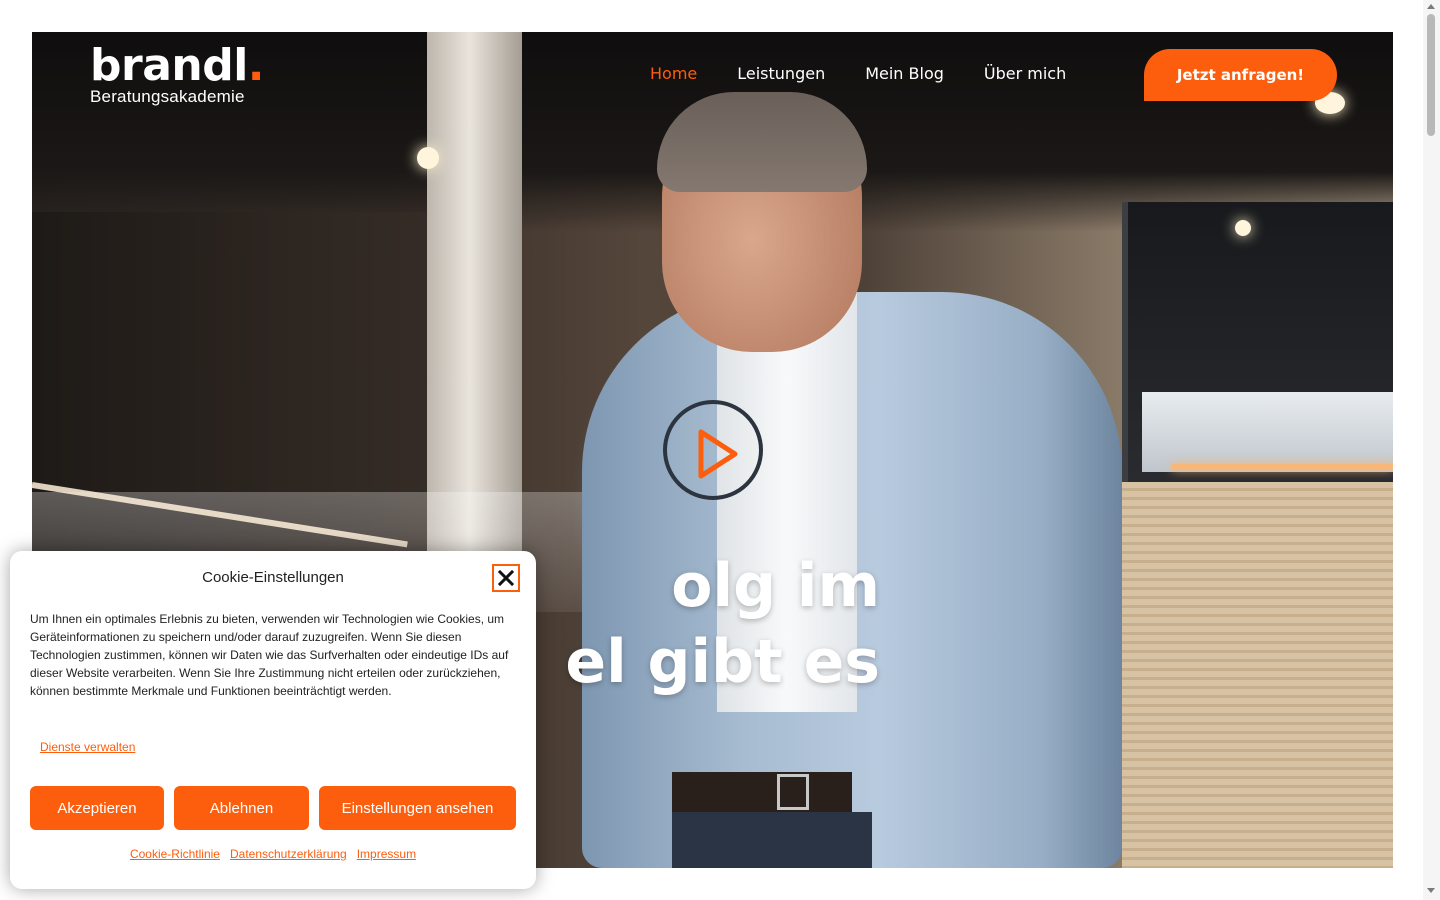  I want to click on nav-item-ueber-mich: Über mich, so click(1025, 73).